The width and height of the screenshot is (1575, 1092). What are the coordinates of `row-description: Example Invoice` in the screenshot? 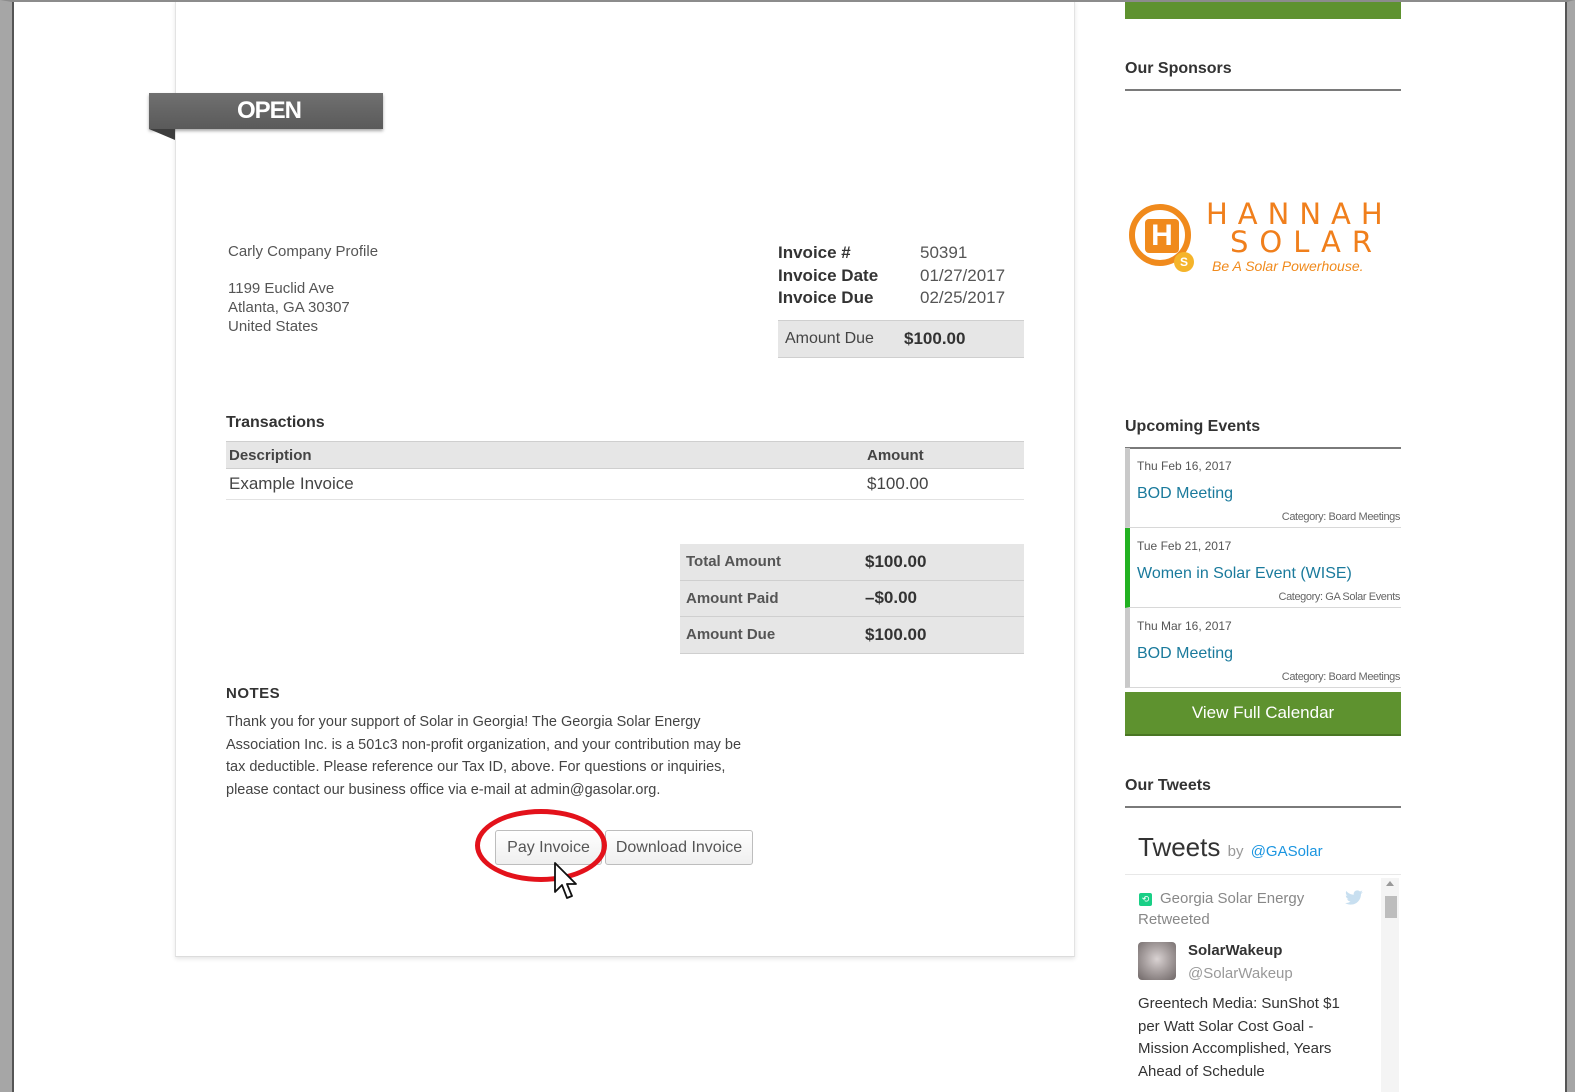 It's located at (545, 484).